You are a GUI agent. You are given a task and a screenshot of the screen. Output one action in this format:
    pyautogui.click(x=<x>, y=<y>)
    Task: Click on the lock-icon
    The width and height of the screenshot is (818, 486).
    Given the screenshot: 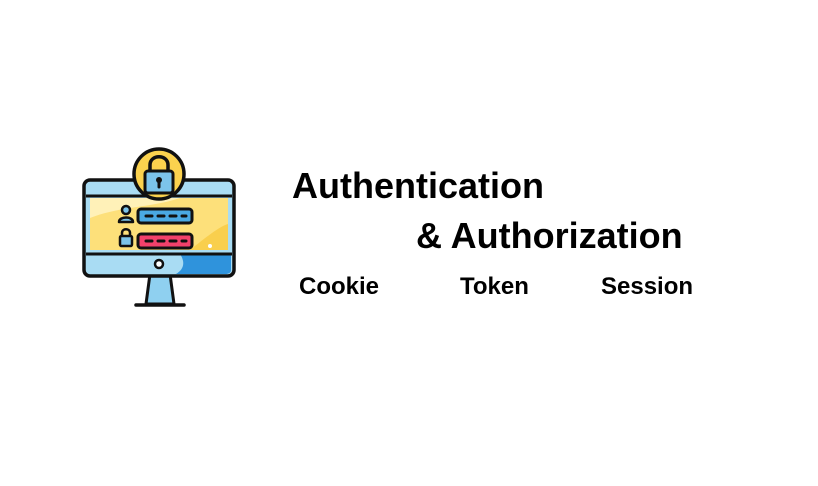 What is the action you would take?
    pyautogui.click(x=159, y=174)
    